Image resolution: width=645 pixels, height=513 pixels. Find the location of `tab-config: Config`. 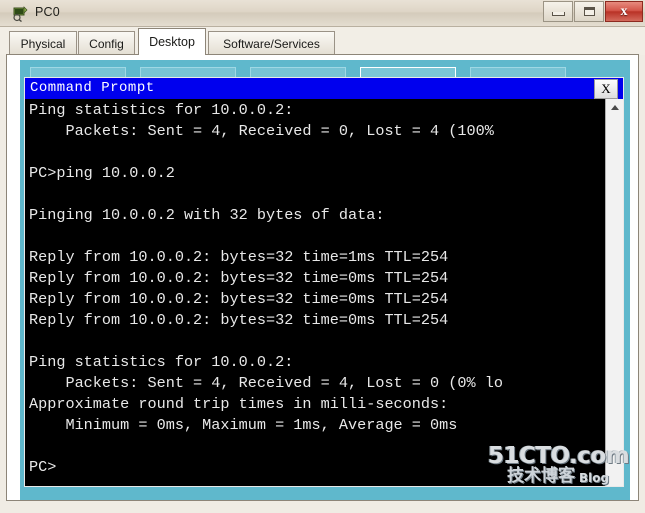

tab-config: Config is located at coordinates (106, 43).